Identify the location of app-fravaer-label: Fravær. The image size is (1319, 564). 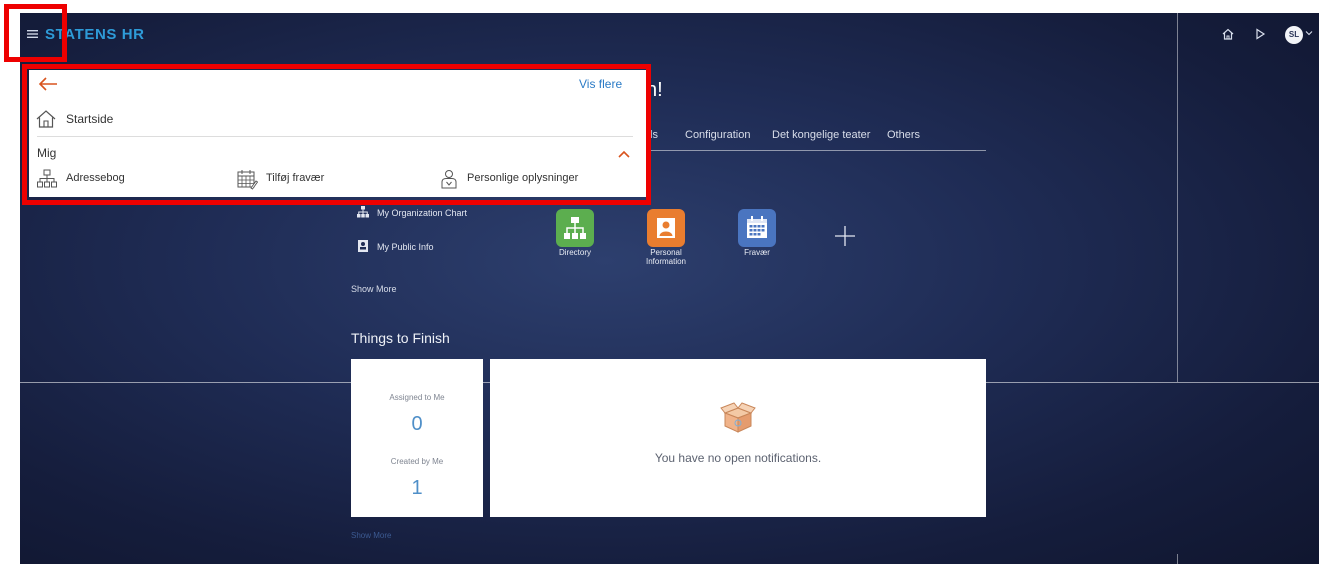
(757, 252).